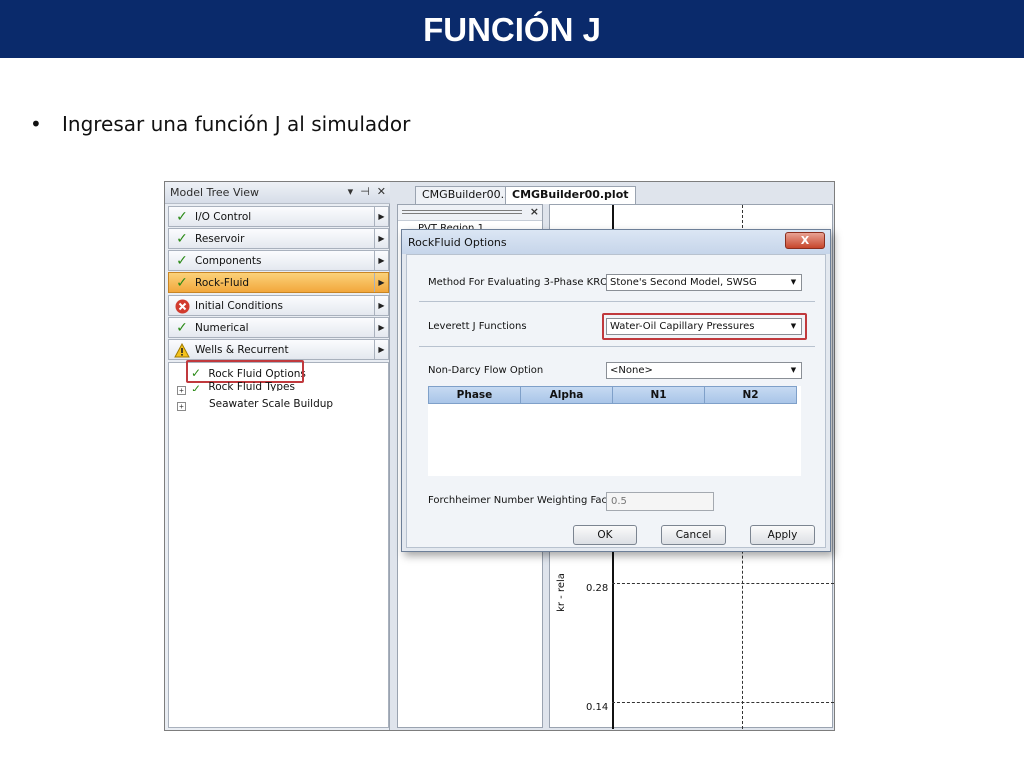  I want to click on section-initial-conditions: Initial Conditions ▶, so click(278, 305).